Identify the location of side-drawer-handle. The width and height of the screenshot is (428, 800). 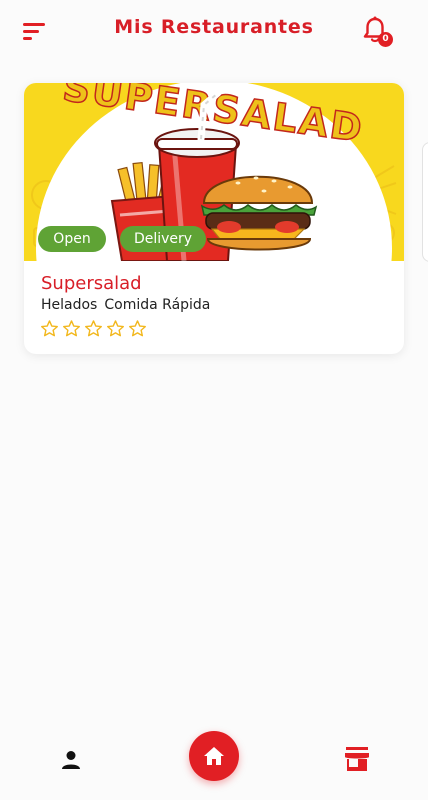
(425, 202).